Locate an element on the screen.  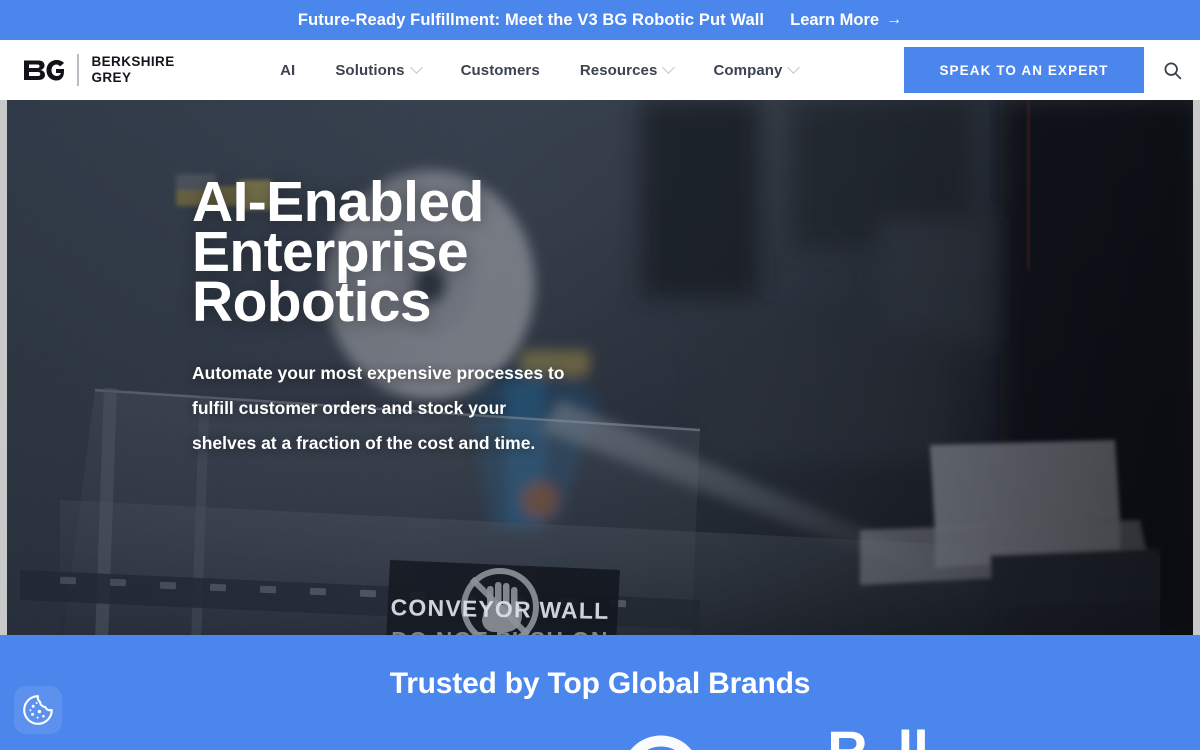
bg-monogram-icon is located at coordinates (44, 70).